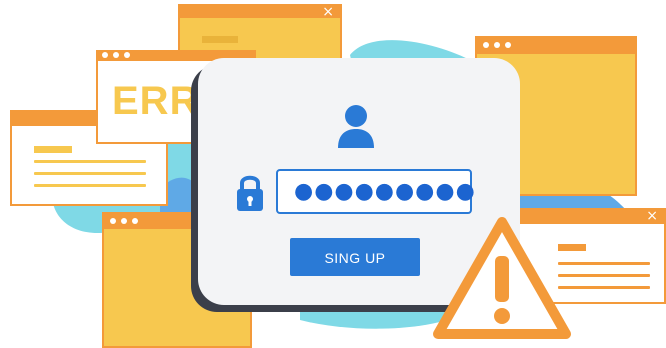  Describe the element at coordinates (250, 193) in the screenshot. I see `lock-icon` at that location.